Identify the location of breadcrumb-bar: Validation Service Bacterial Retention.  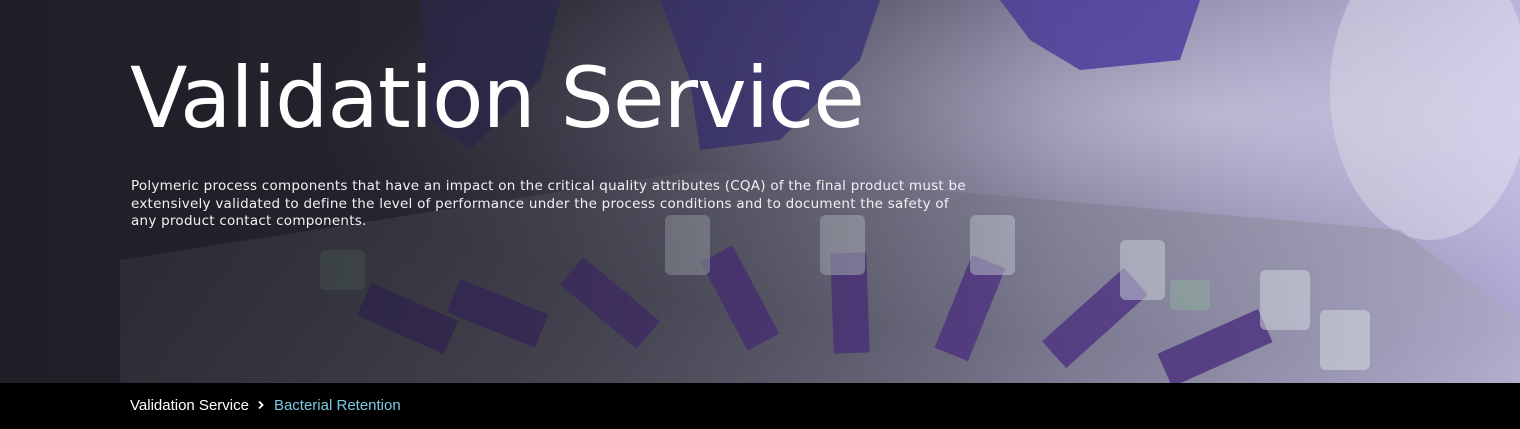
(760, 406).